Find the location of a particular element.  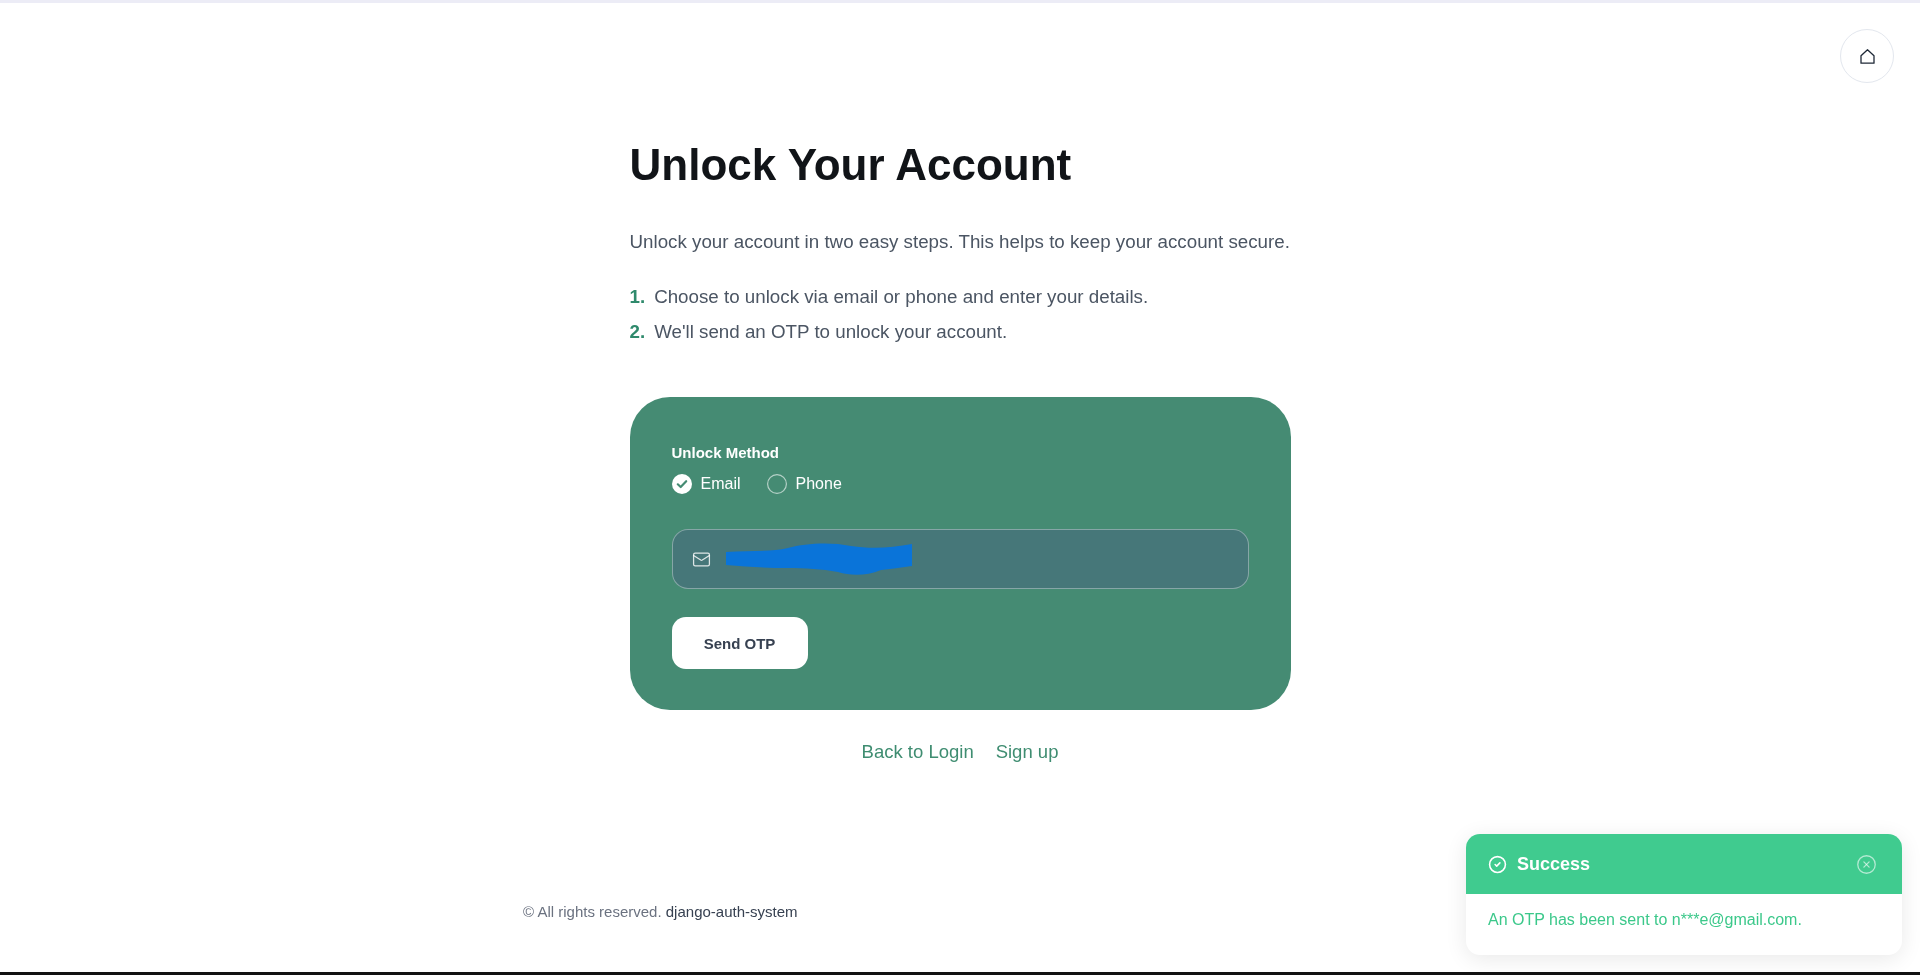

toast-message: An OTP has been sent to n***e@gmail.com. is located at coordinates (1645, 920).